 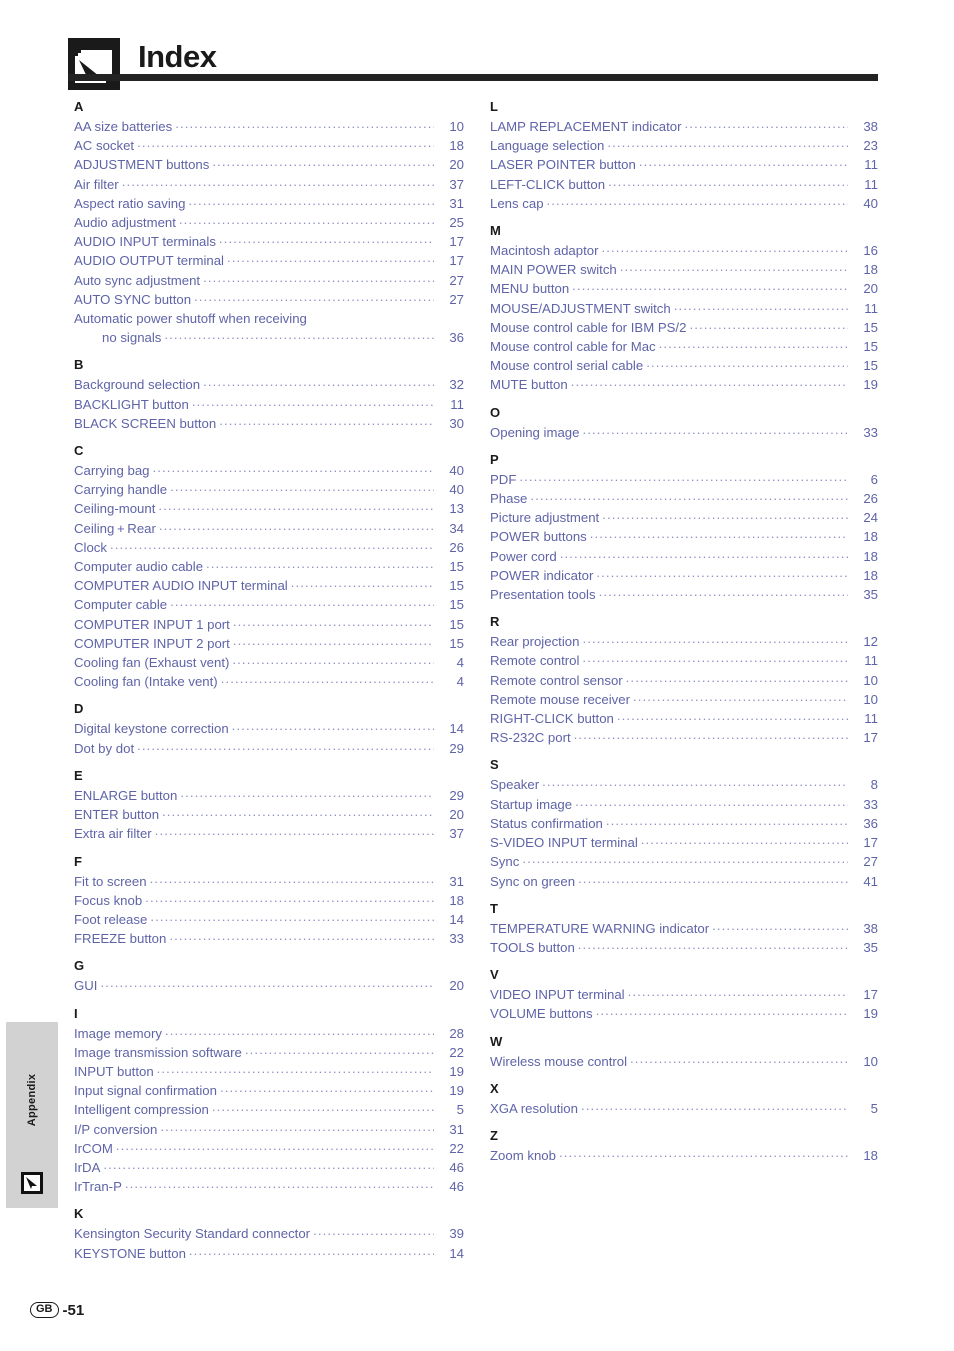 What do you see at coordinates (684, 594) in the screenshot?
I see `index-entry: Presentation tools 35` at bounding box center [684, 594].